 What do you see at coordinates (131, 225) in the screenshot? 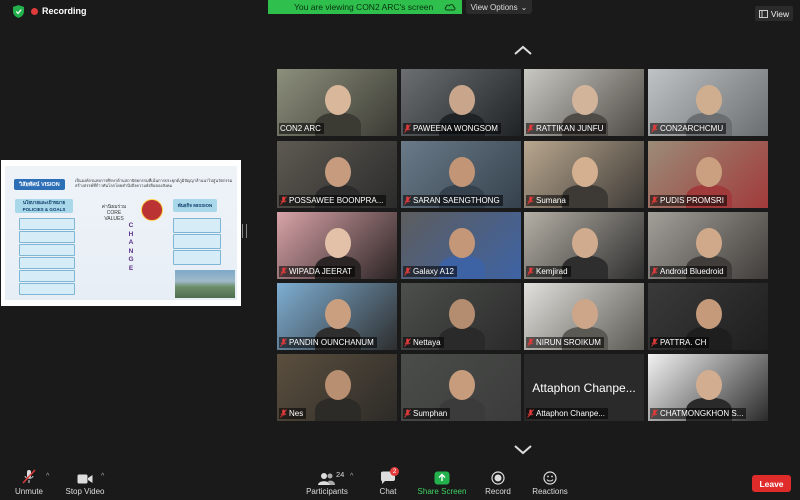
I see `change-letter: C` at bounding box center [131, 225].